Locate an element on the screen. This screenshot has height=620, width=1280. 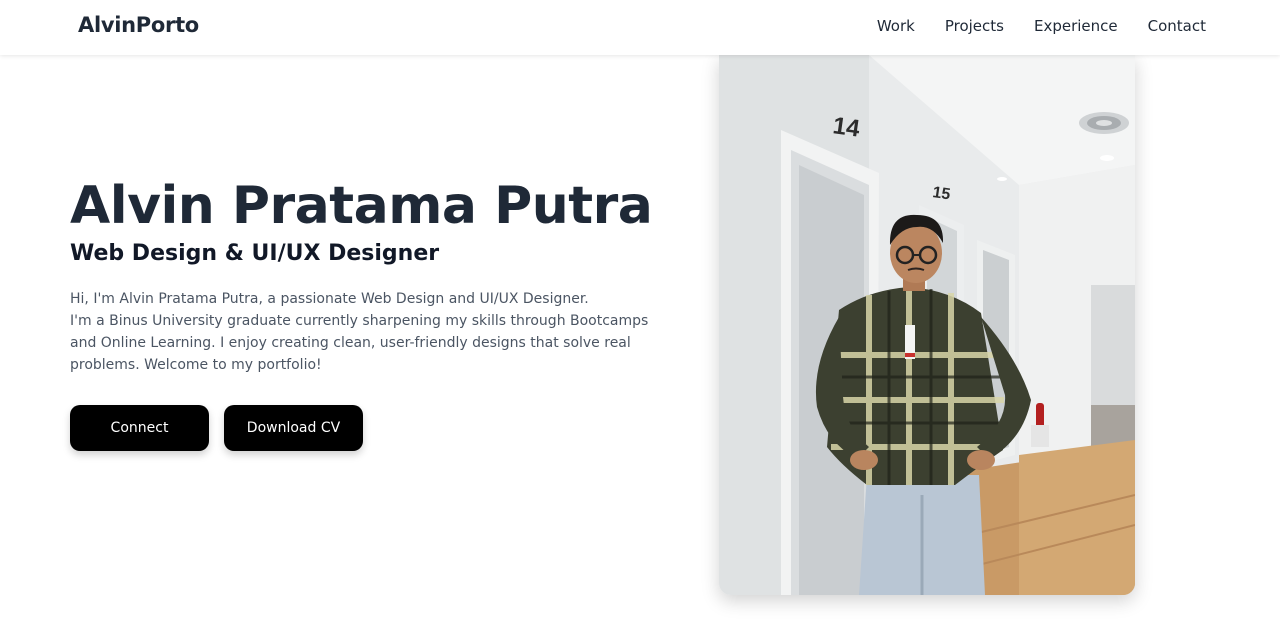
nav-link-contact: Contact is located at coordinates (1177, 26).